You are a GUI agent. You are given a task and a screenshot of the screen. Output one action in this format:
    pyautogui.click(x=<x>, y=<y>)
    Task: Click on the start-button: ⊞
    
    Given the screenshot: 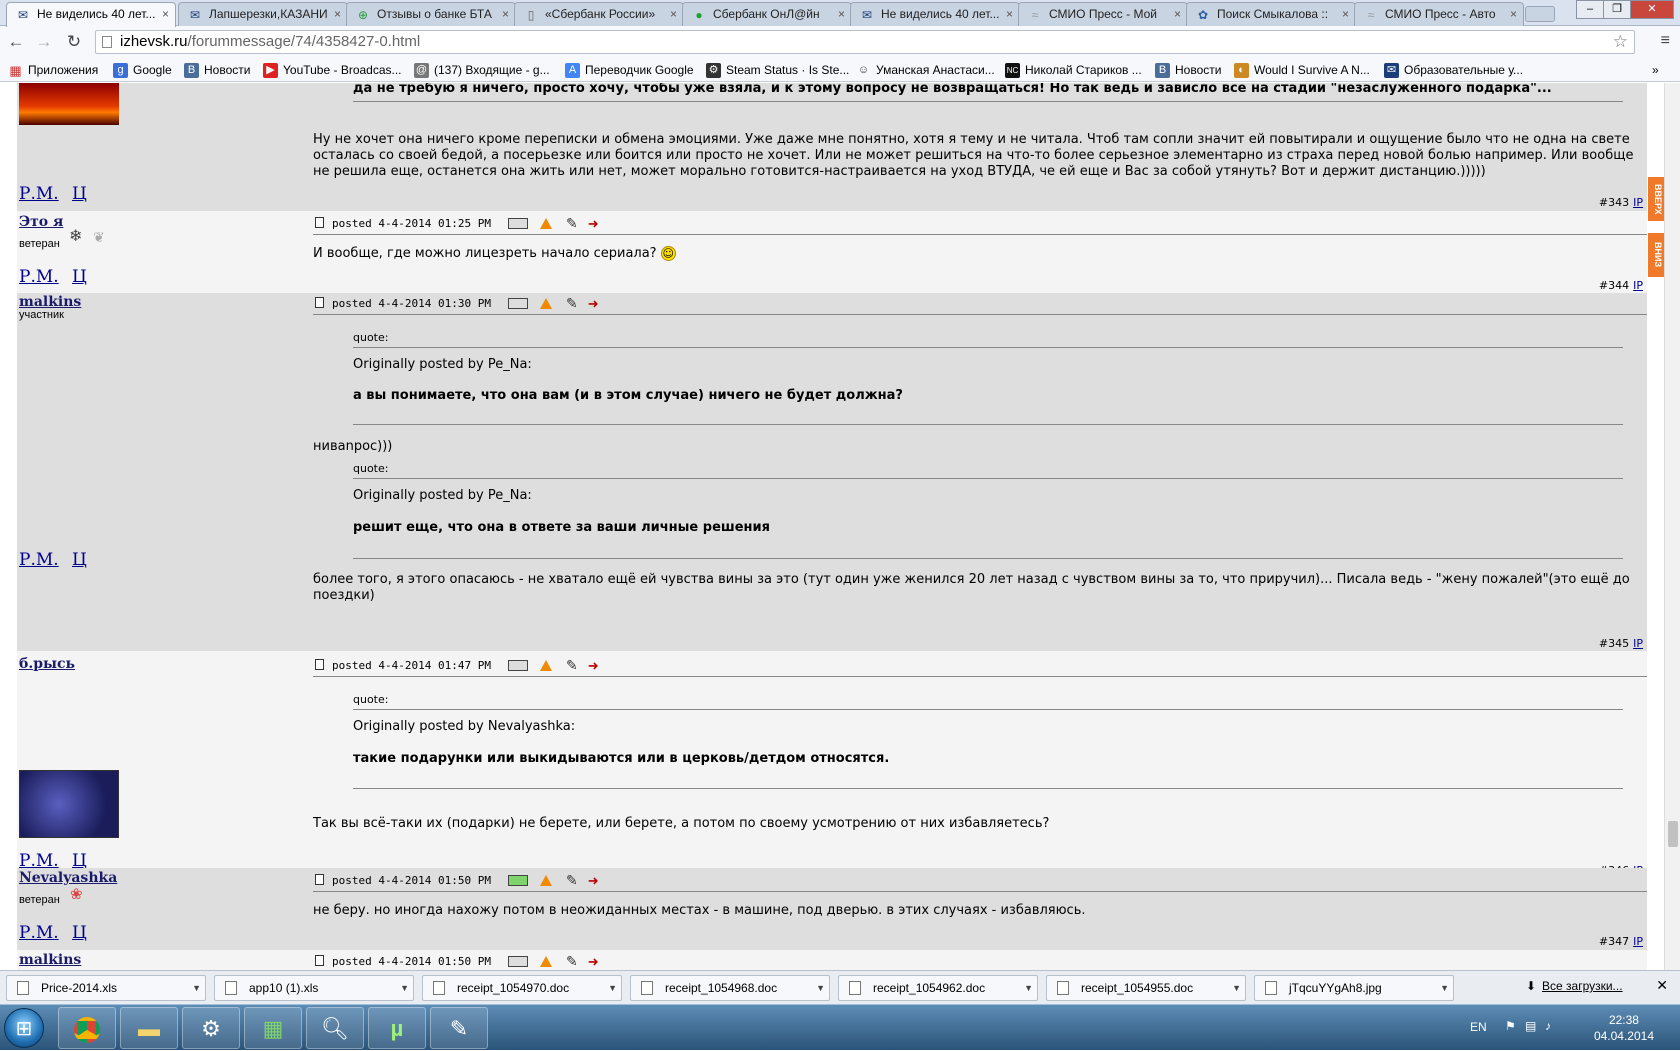 What is the action you would take?
    pyautogui.click(x=24, y=1028)
    